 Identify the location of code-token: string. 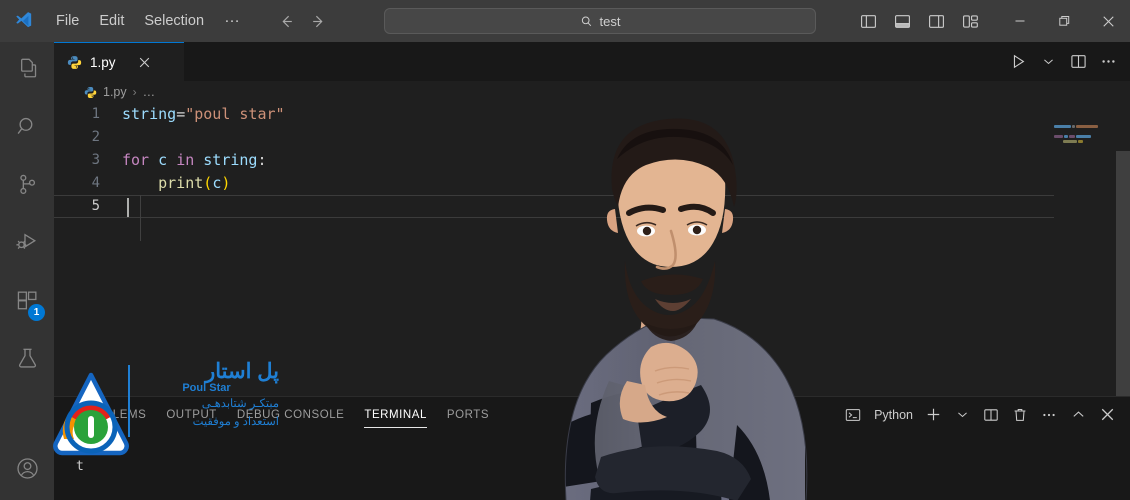
(230, 160).